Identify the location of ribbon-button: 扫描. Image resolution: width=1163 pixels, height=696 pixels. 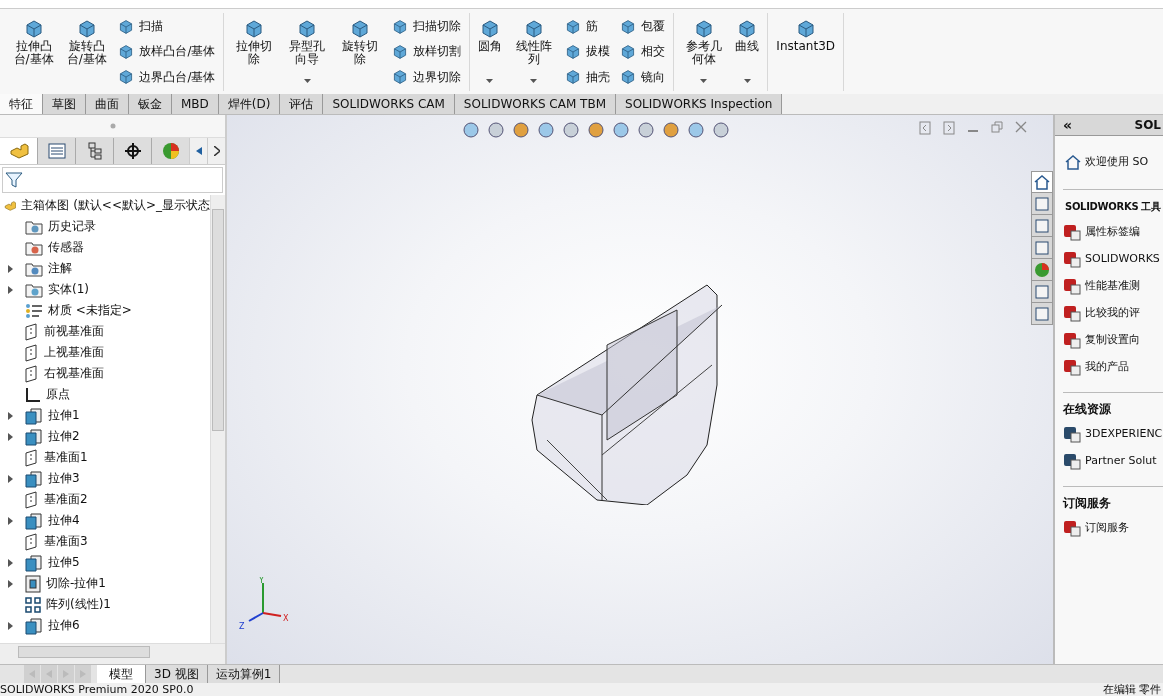
(167, 27).